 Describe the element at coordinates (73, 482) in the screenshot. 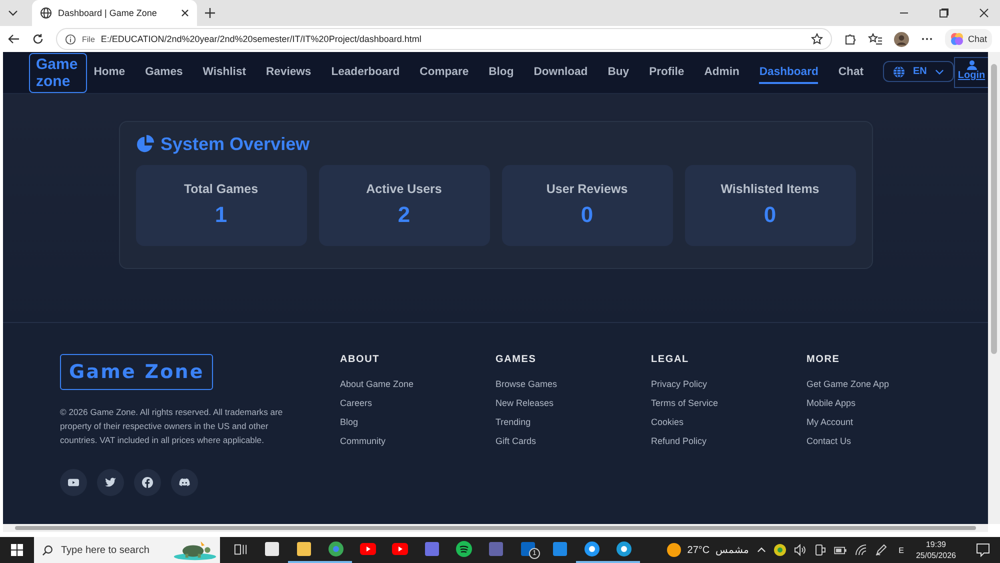

I see `youtube-icon` at that location.